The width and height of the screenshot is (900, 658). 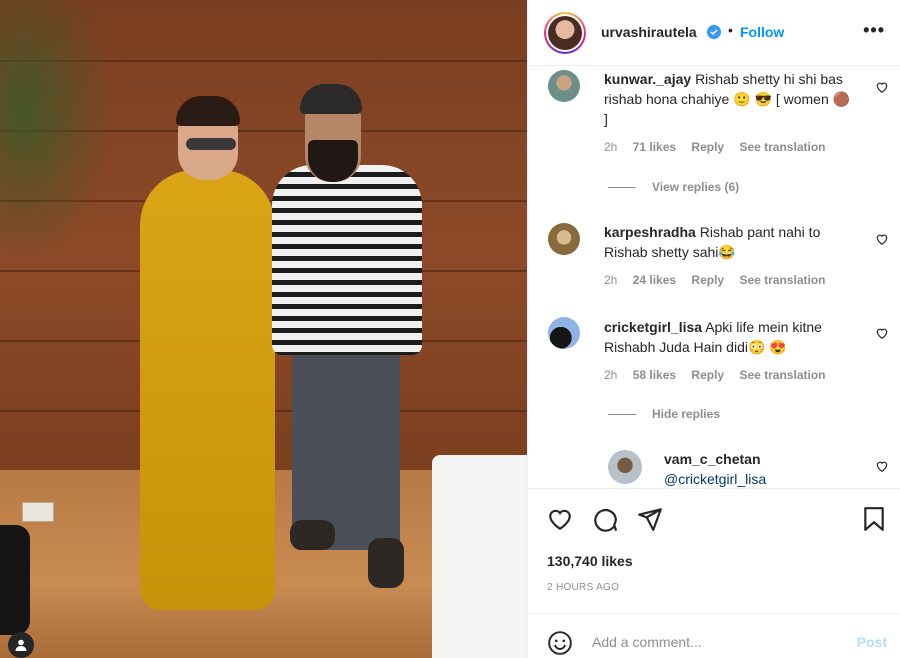 What do you see at coordinates (649, 32) in the screenshot?
I see `author-username: urvashirautela` at bounding box center [649, 32].